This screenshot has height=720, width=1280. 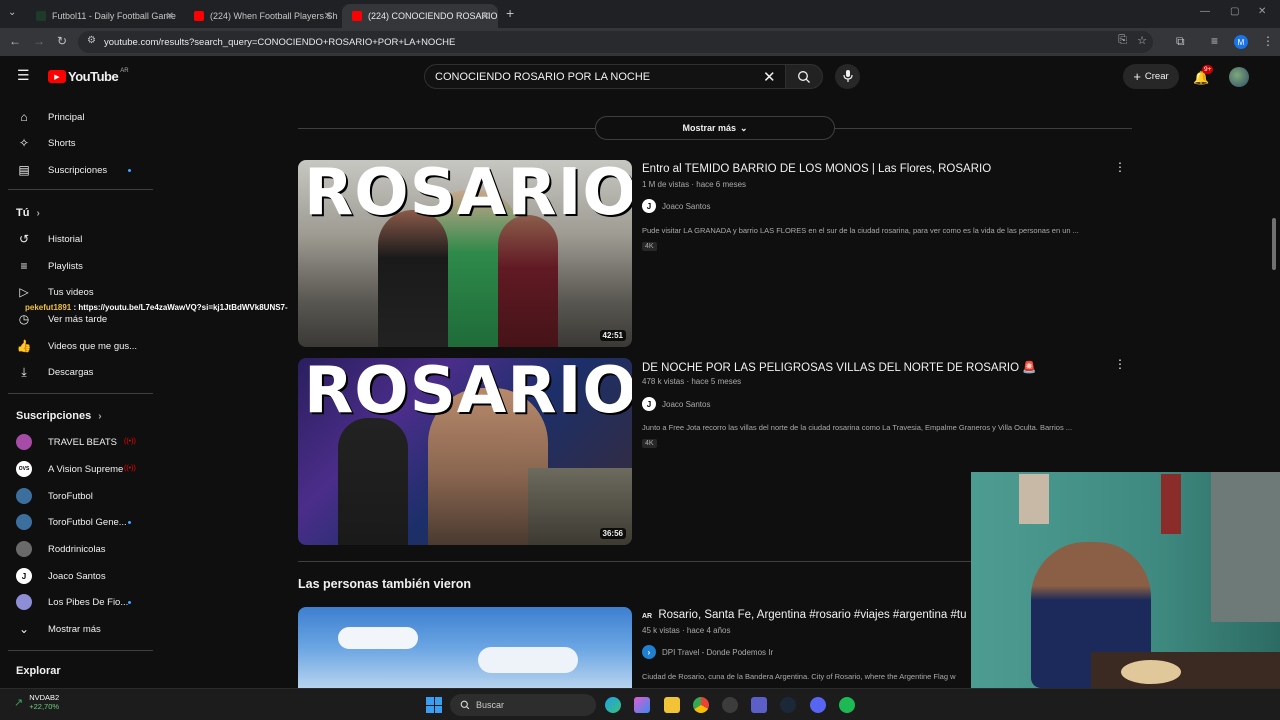 What do you see at coordinates (433, 16) in the screenshot?
I see `tab-label: (224) CONOCIENDO ROSARIO` at bounding box center [433, 16].